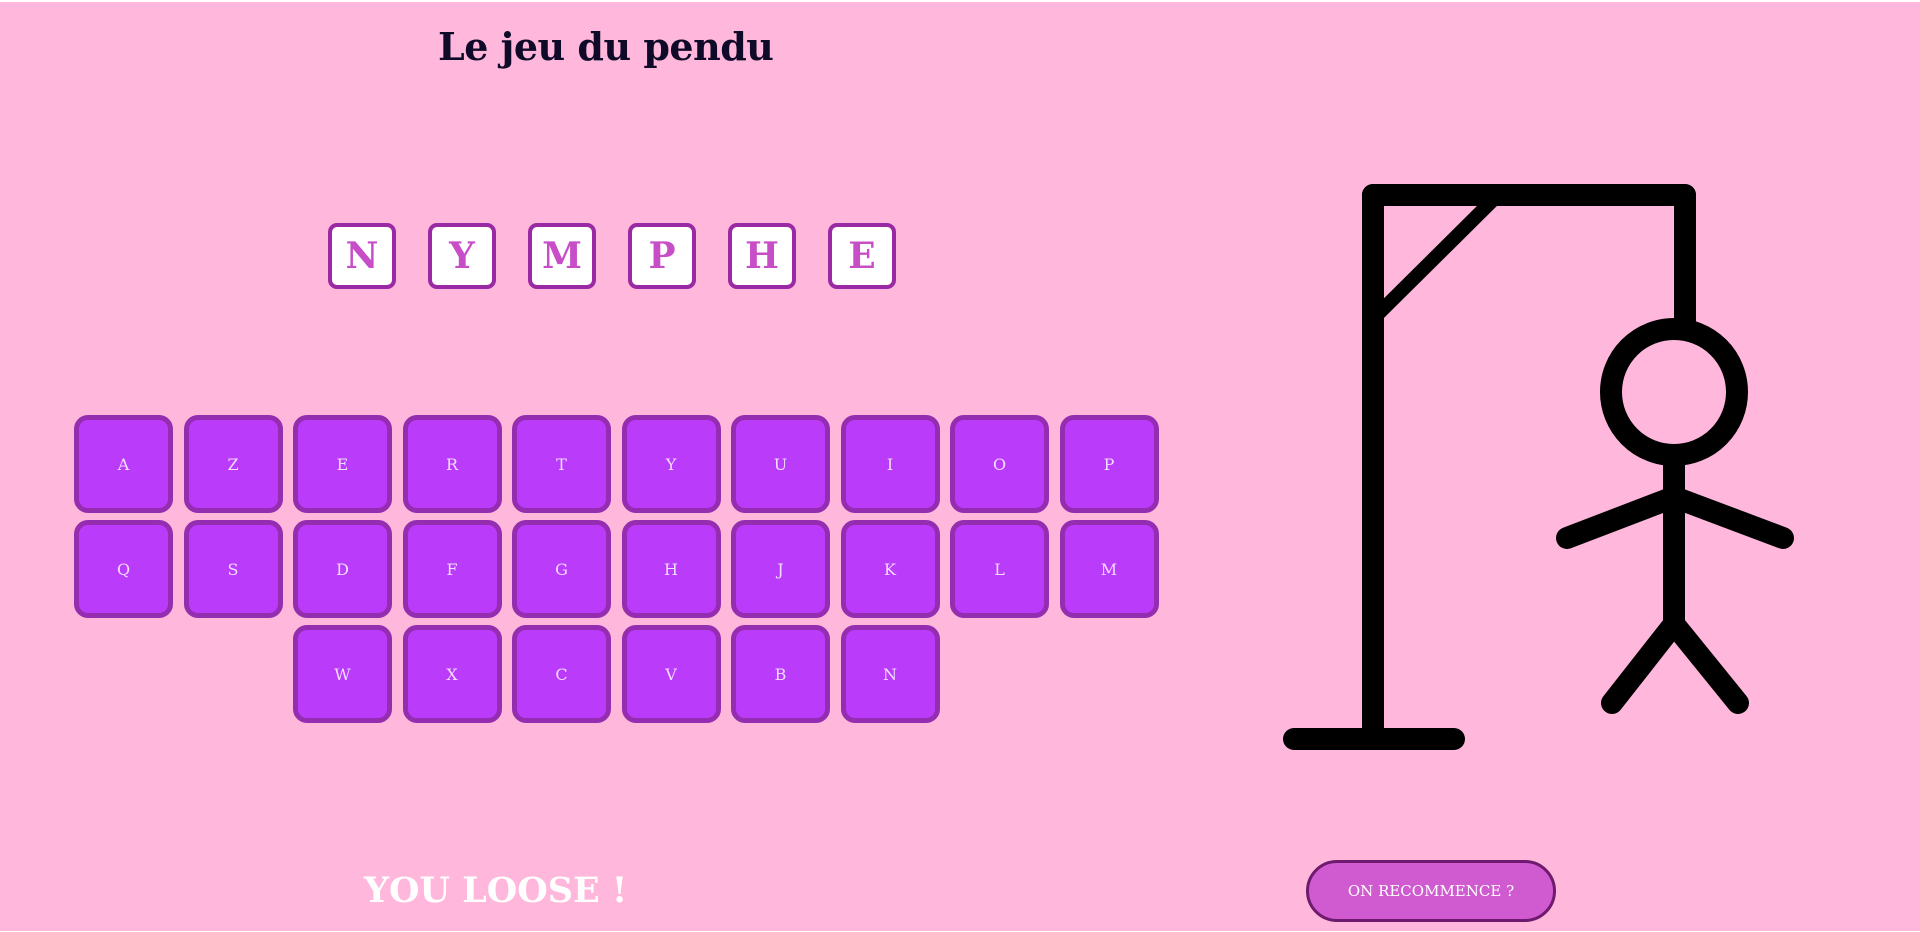 The height and width of the screenshot is (932, 1920). I want to click on page-title: Le jeu du pendu, so click(606, 46).